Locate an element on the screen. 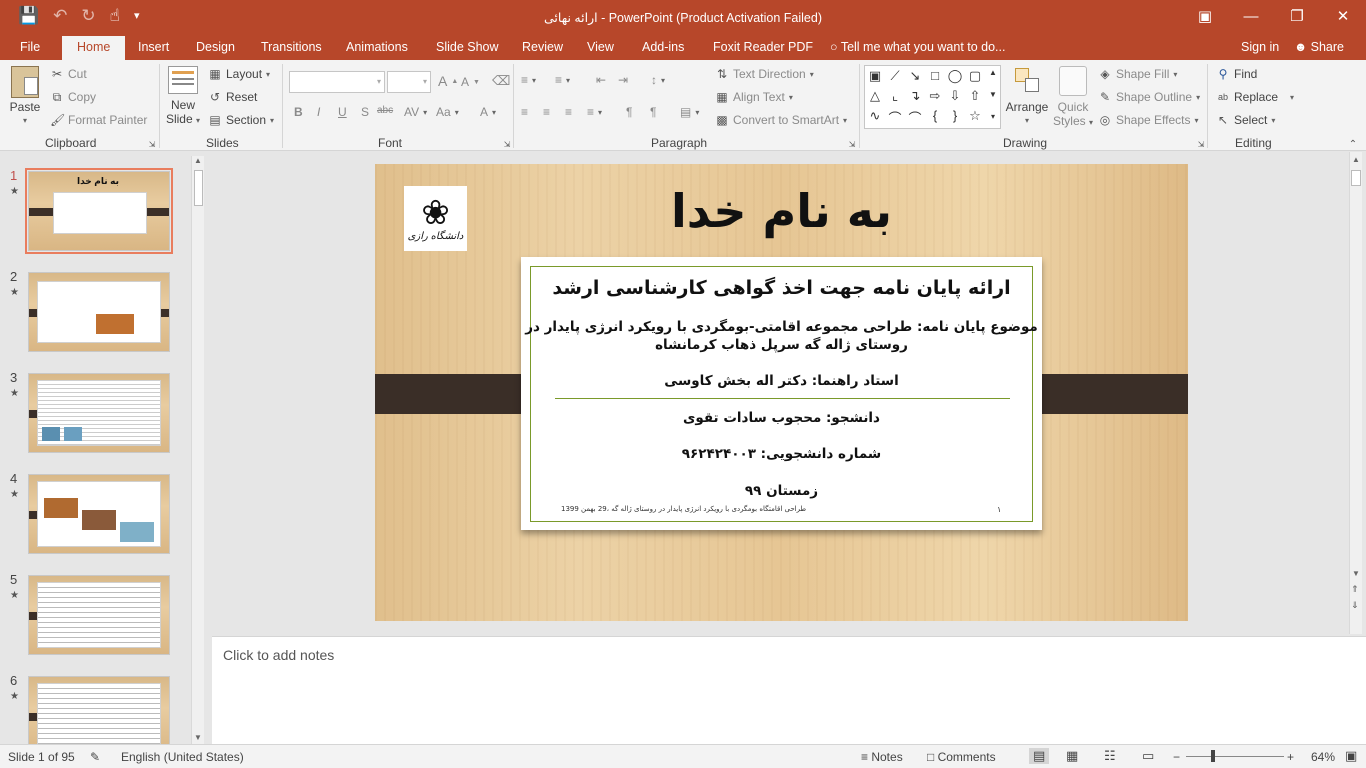 Image resolution: width=1366 pixels, height=768 pixels. arc-shape-icon: ⌒ is located at coordinates (915, 117).